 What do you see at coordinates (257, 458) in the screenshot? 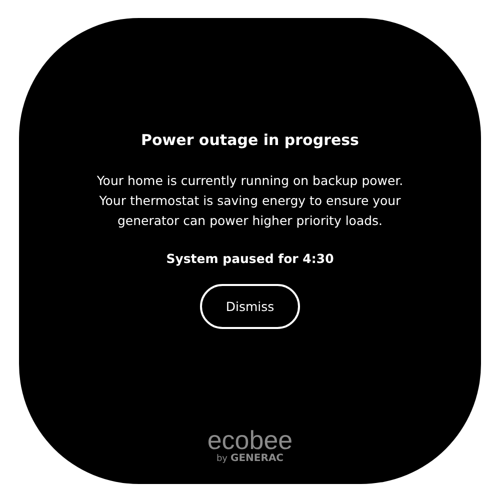
I see `tagline: GENERAC` at bounding box center [257, 458].